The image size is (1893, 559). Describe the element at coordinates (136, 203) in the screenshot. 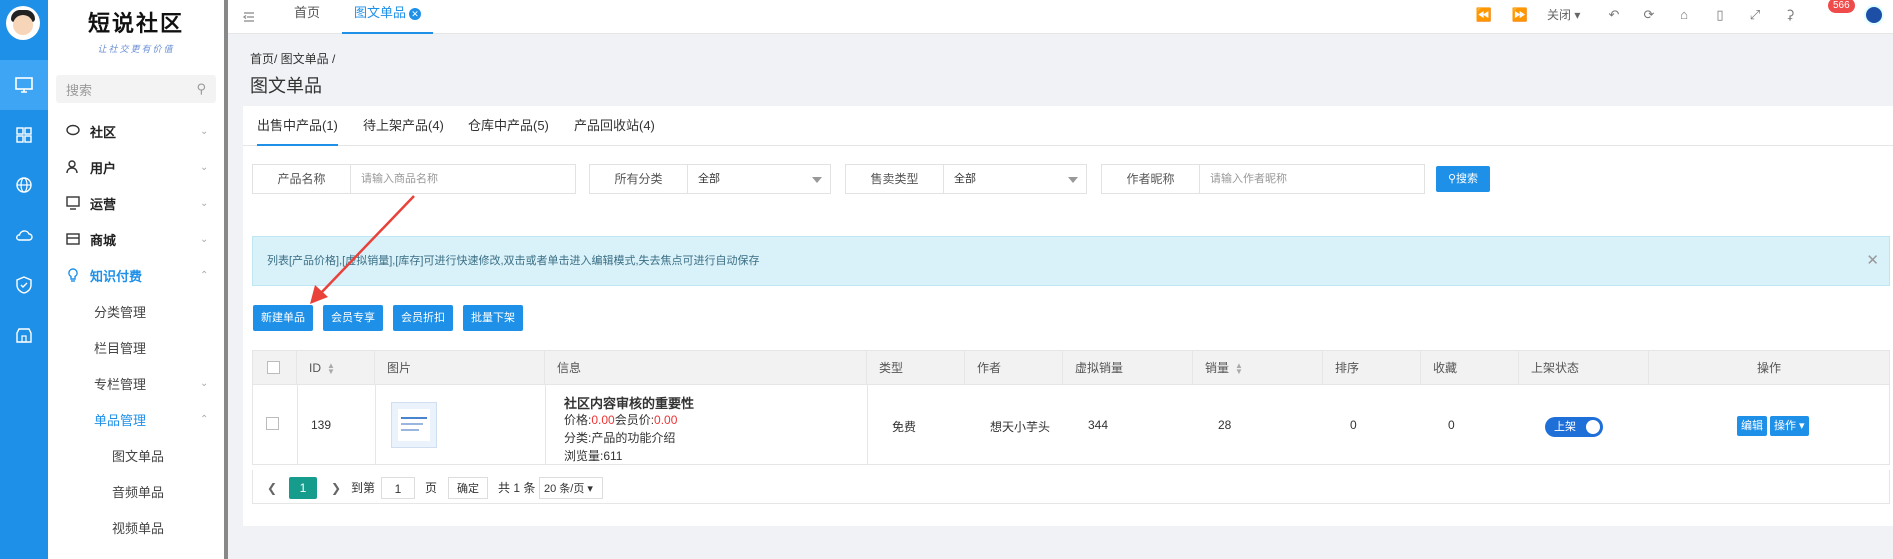

I see `menu-item-operations: 运营 ⌄` at that location.